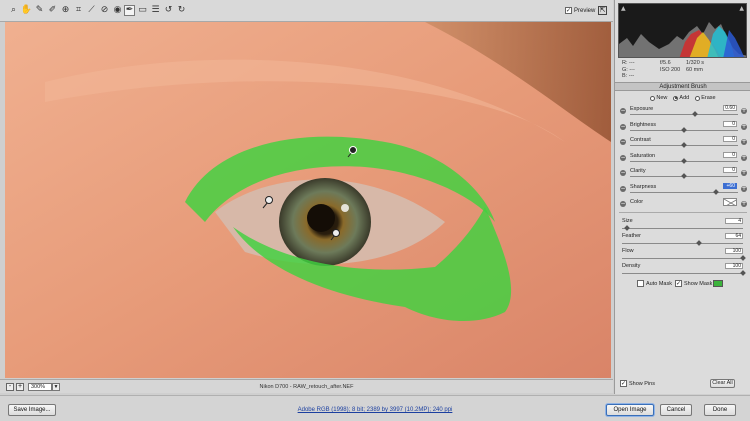 Image resolution: width=750 pixels, height=421 pixels. What do you see at coordinates (744, 173) in the screenshot?
I see `clarity-increase-icon: +` at bounding box center [744, 173].